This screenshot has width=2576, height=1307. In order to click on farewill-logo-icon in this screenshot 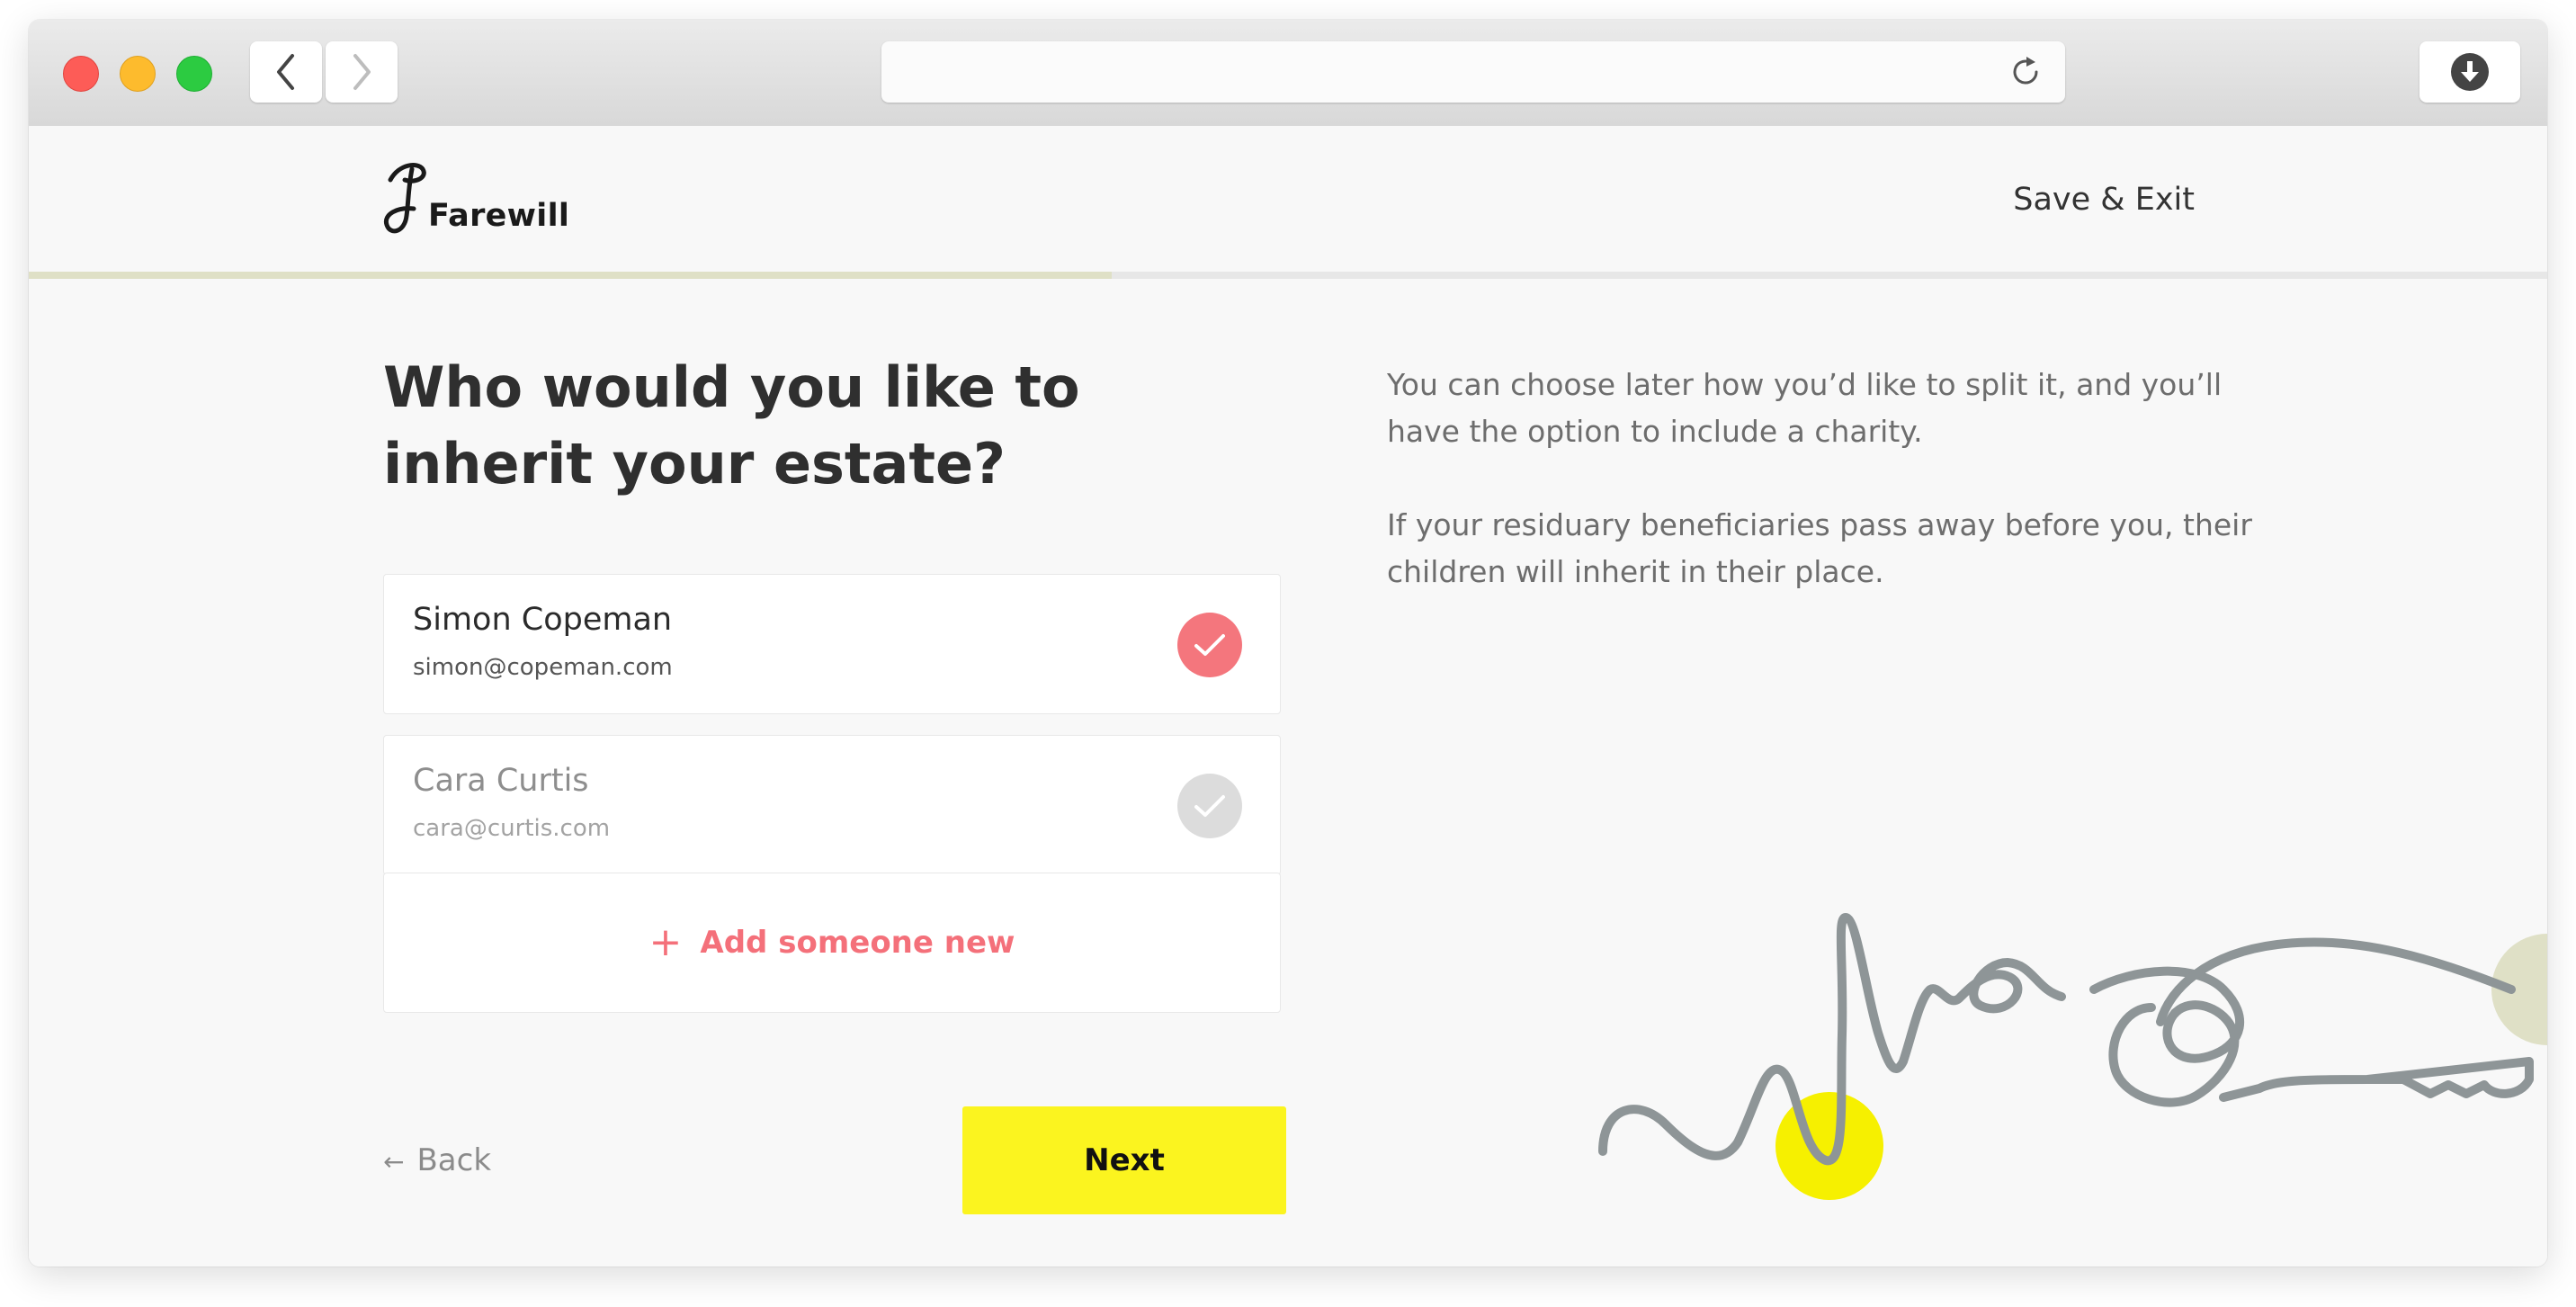, I will do `click(404, 198)`.